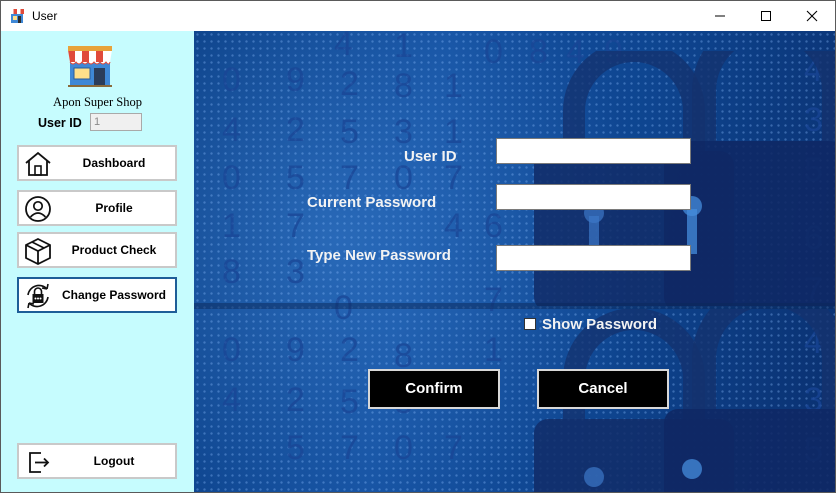 The image size is (836, 493). I want to click on shop-name: Apon Super Shop, so click(97, 102).